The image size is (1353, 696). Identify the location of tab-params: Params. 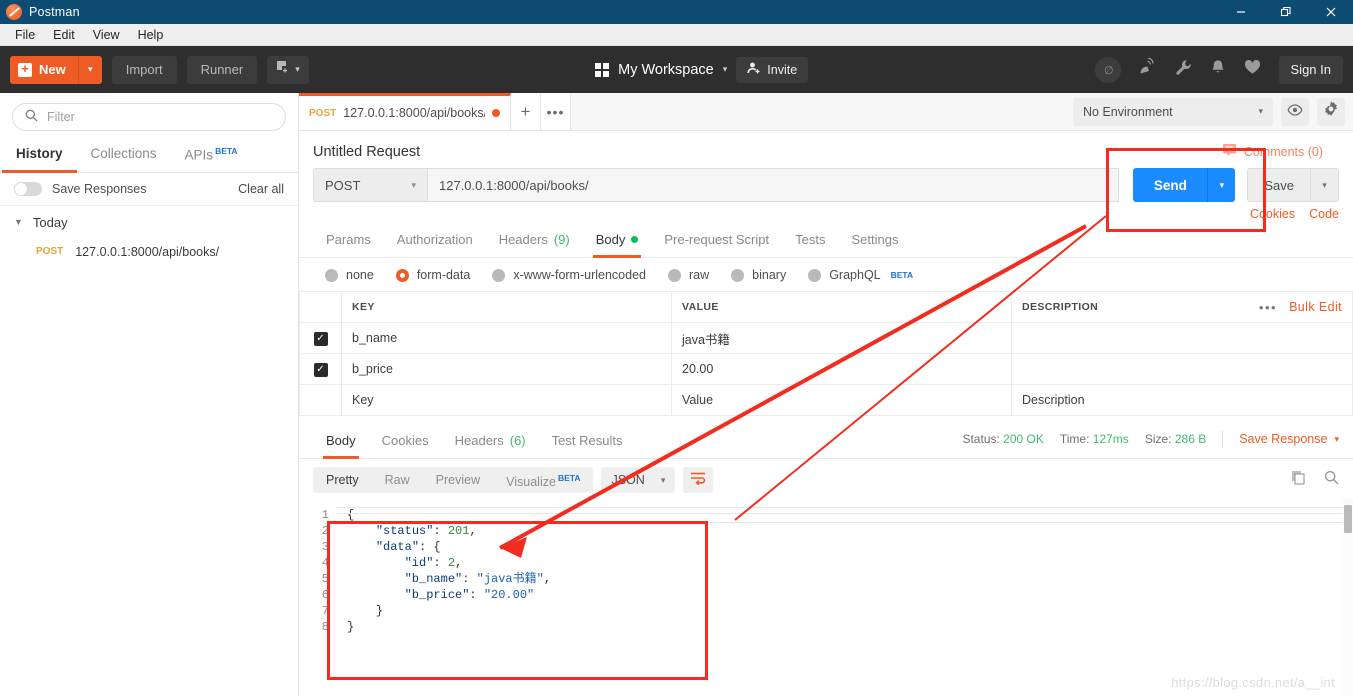
(348, 240).